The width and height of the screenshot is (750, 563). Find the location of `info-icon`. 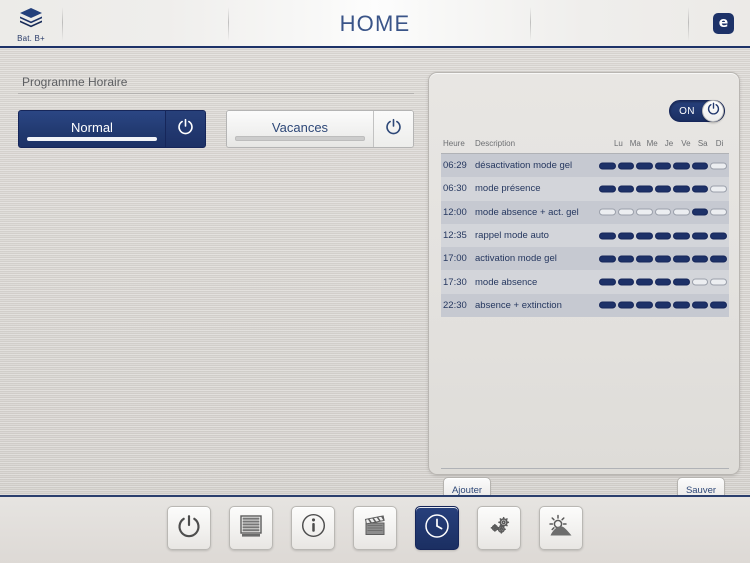

info-icon is located at coordinates (313, 528).